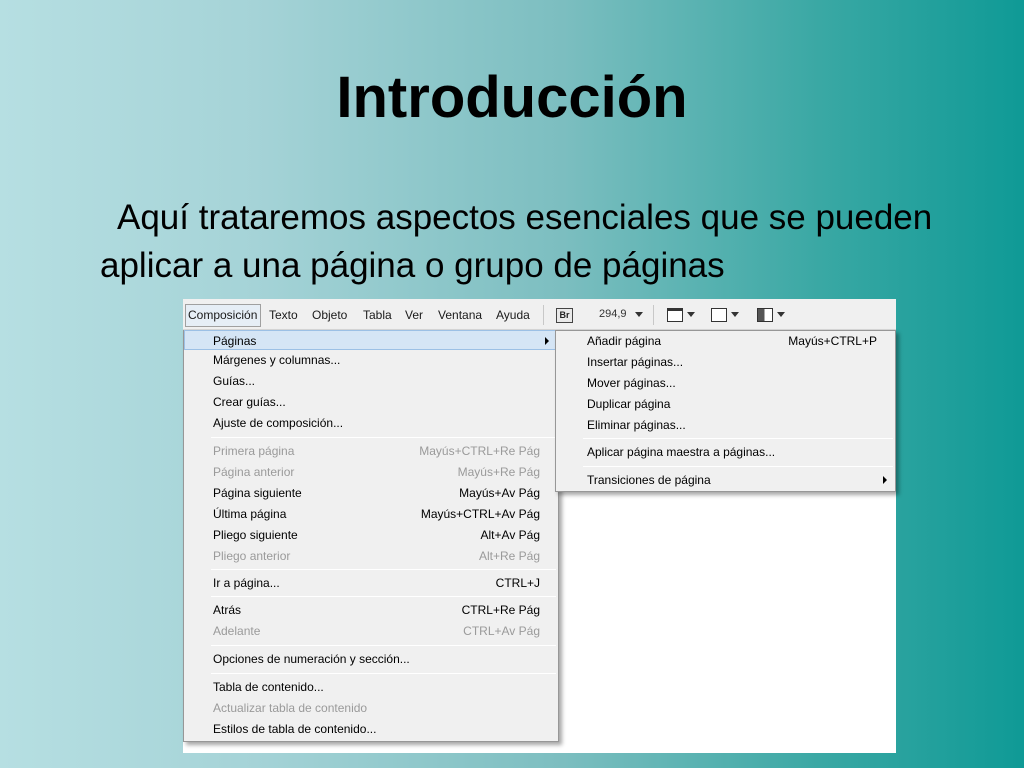 The height and width of the screenshot is (768, 1024). Describe the element at coordinates (564, 315) in the screenshot. I see `bridge-icon: Br` at that location.